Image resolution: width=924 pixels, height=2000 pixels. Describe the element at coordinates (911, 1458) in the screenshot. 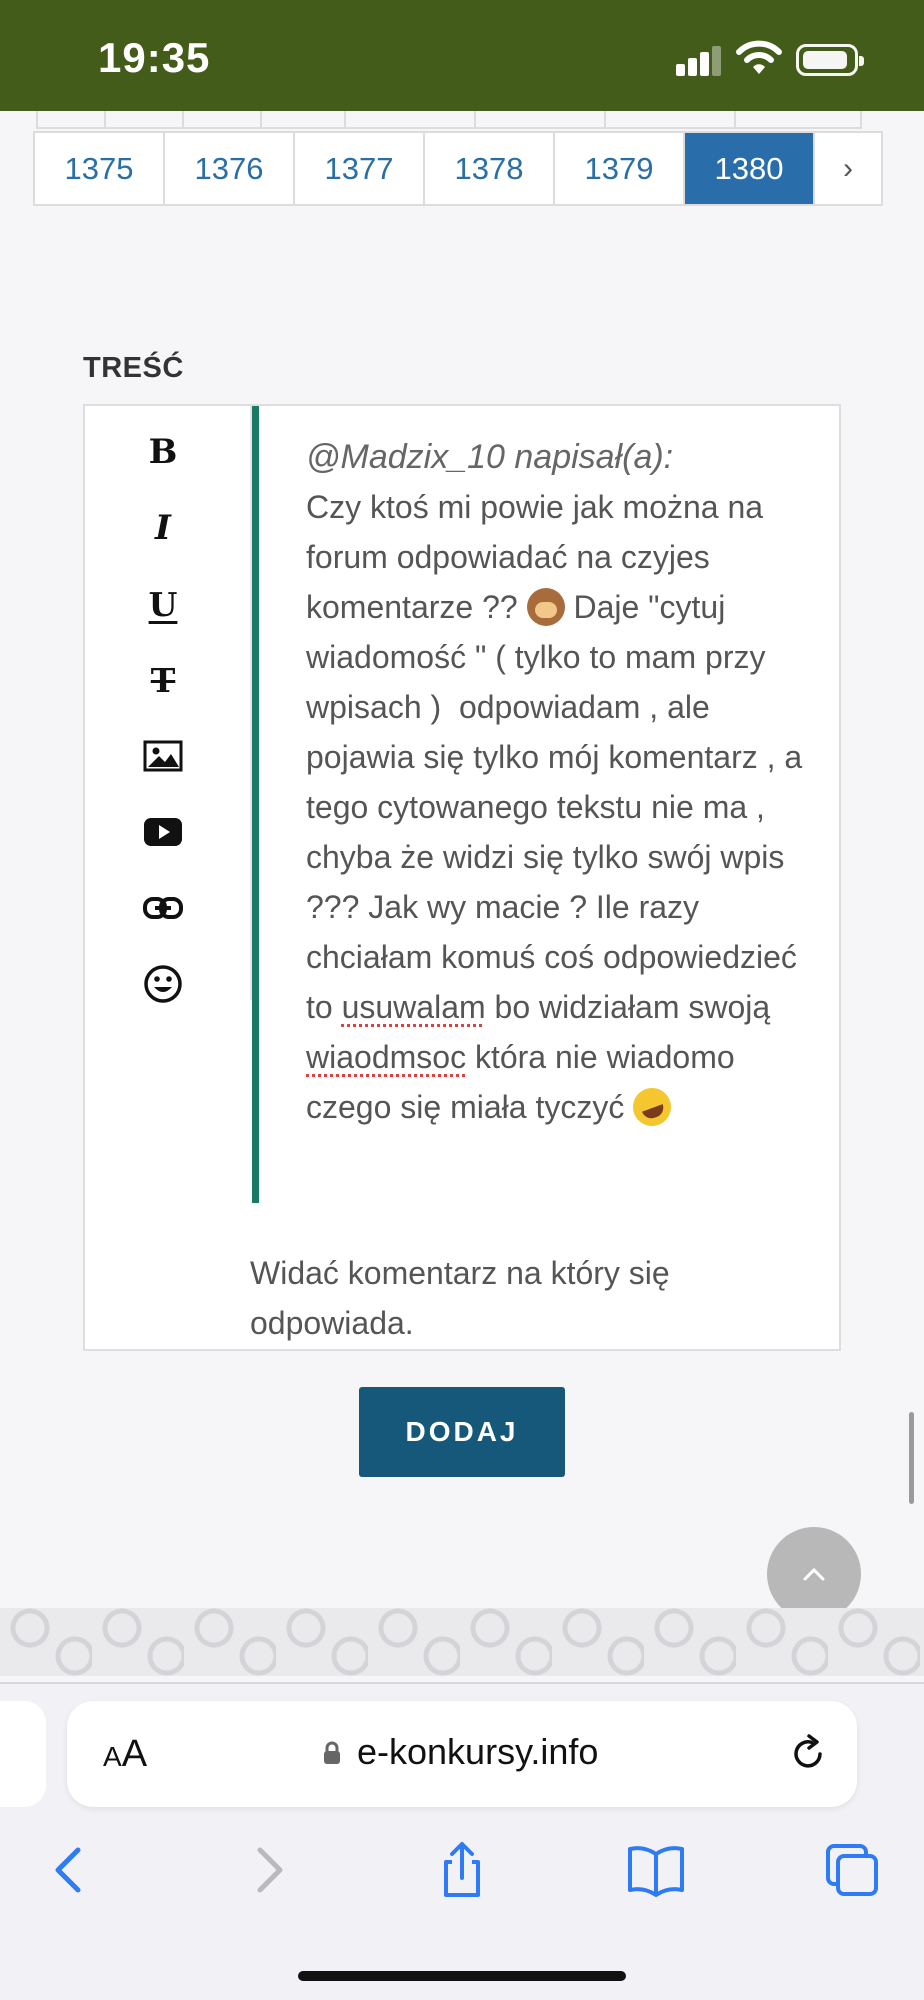

I see `scrollbar` at that location.